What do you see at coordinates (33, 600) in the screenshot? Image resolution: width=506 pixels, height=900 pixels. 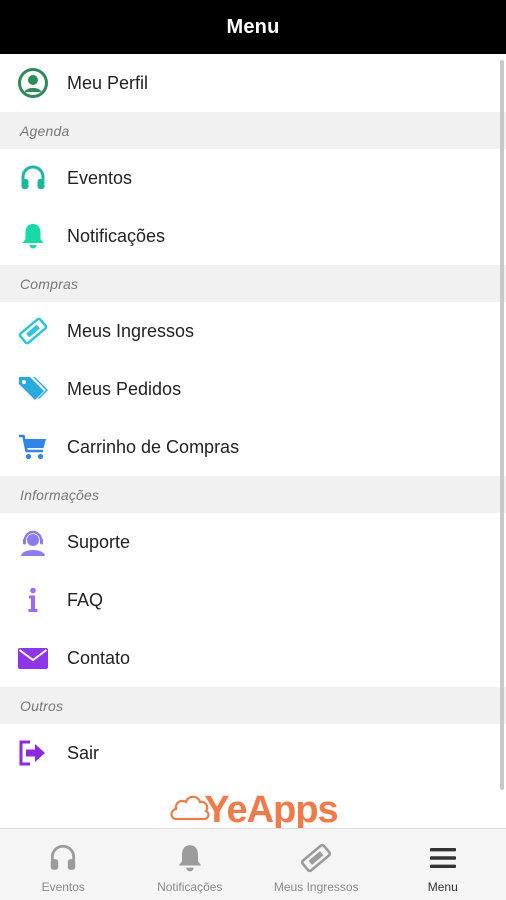 I see `info-icon` at bounding box center [33, 600].